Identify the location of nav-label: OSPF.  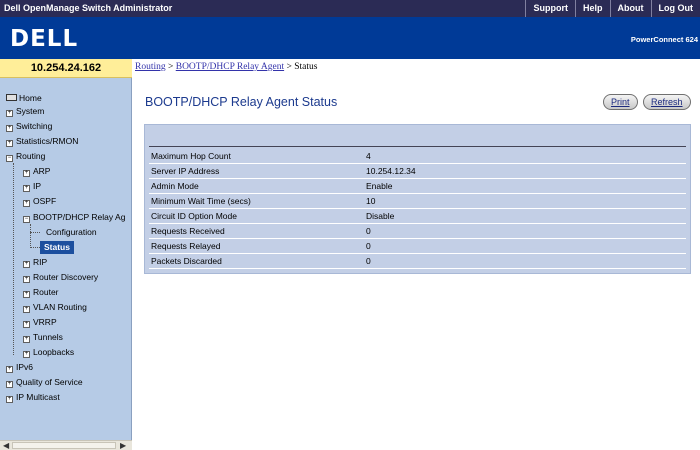
(45, 201).